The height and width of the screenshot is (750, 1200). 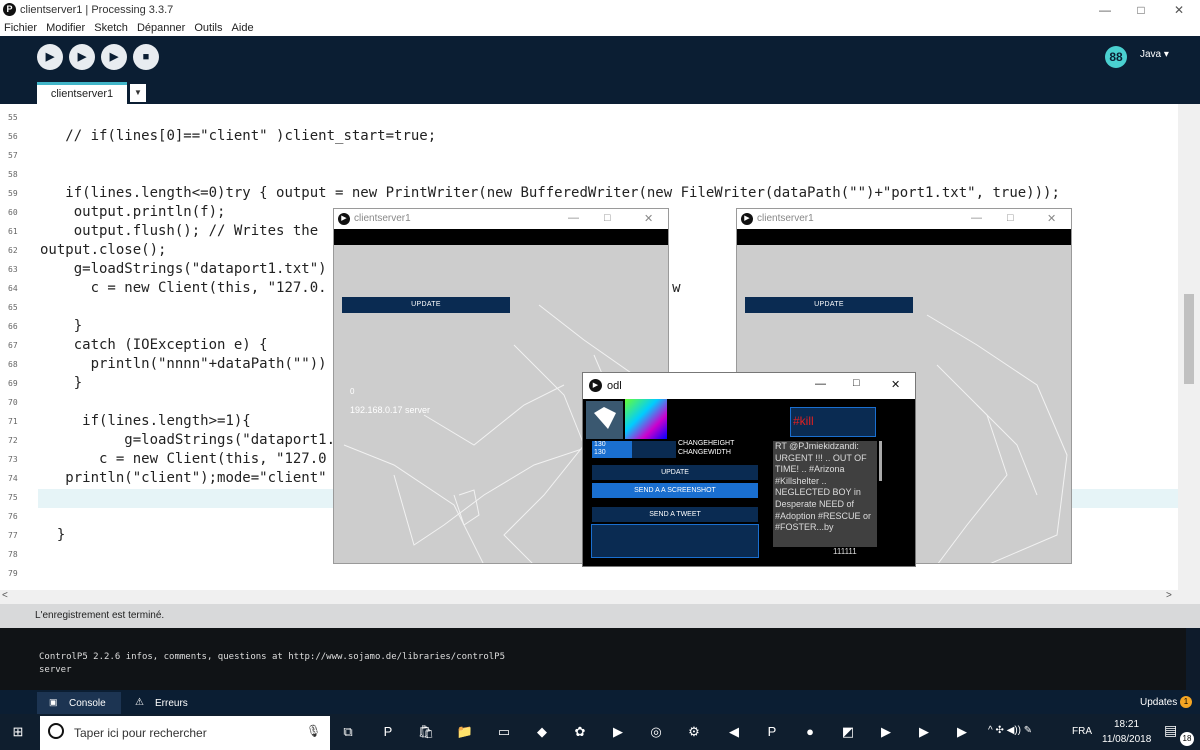 What do you see at coordinates (1170, 730) in the screenshot?
I see `notification-icon: ▤` at bounding box center [1170, 730].